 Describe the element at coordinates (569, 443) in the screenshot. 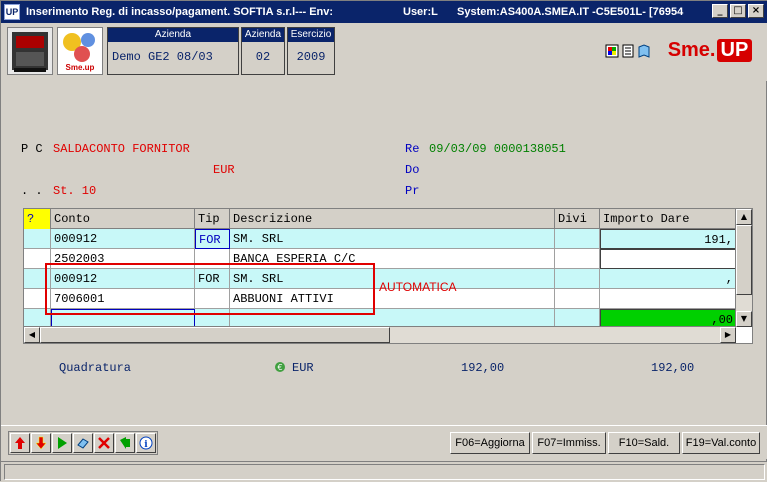

I see `f07-immiss-button: F07=Immiss.` at that location.